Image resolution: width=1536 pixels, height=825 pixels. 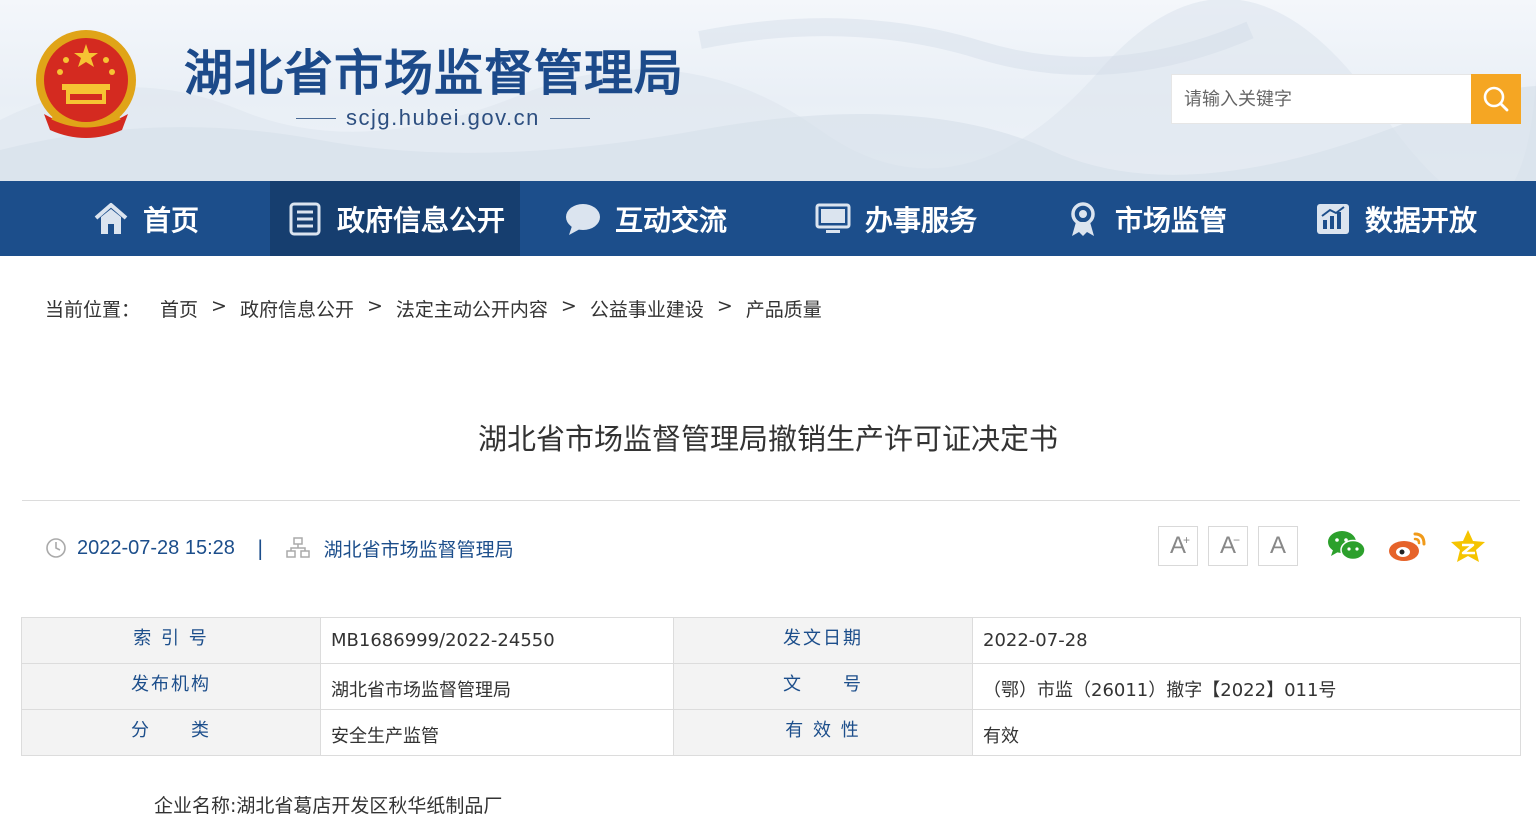 I want to click on national-emblem, so click(x=86, y=84).